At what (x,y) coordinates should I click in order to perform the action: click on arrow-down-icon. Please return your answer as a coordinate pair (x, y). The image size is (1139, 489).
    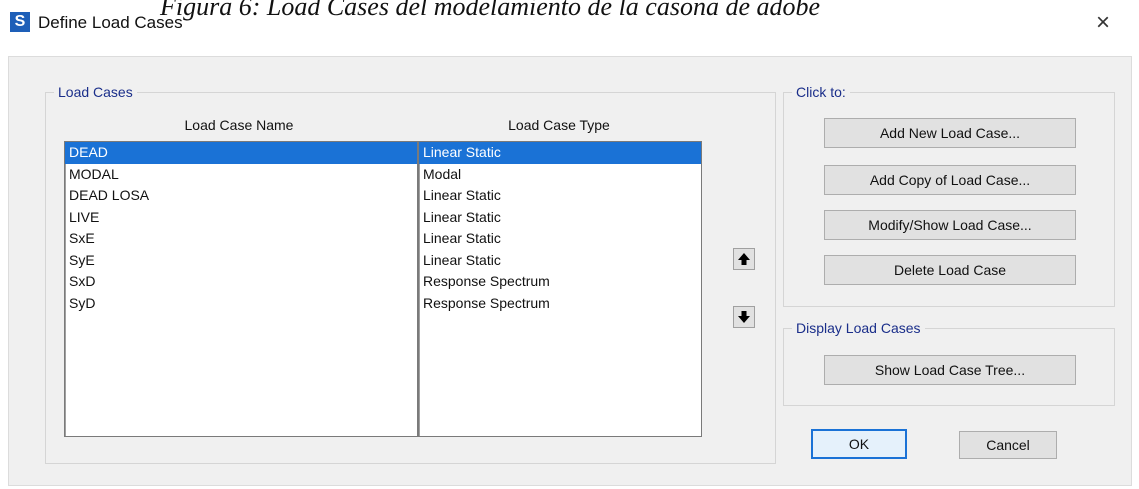
    Looking at the image, I should click on (744, 317).